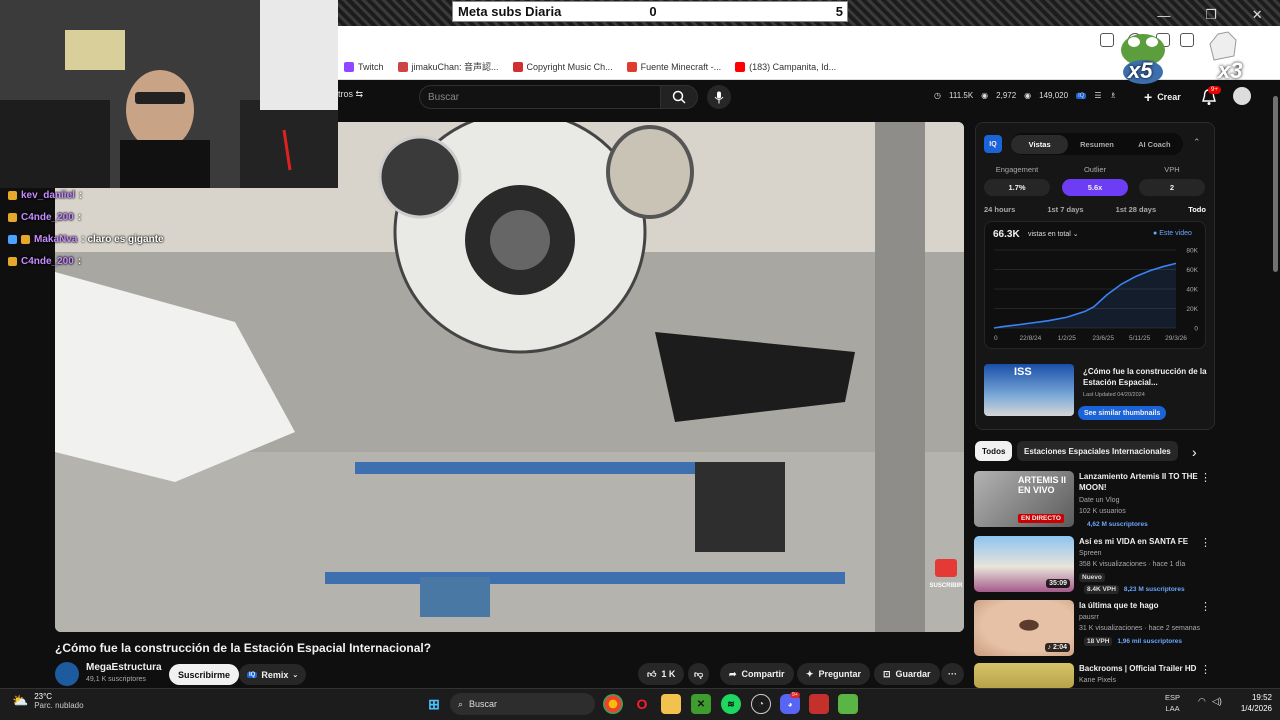 This screenshot has width=1280, height=720. Describe the element at coordinates (1172, 703) in the screenshot. I see `language-indicator: ESP LAA` at that location.